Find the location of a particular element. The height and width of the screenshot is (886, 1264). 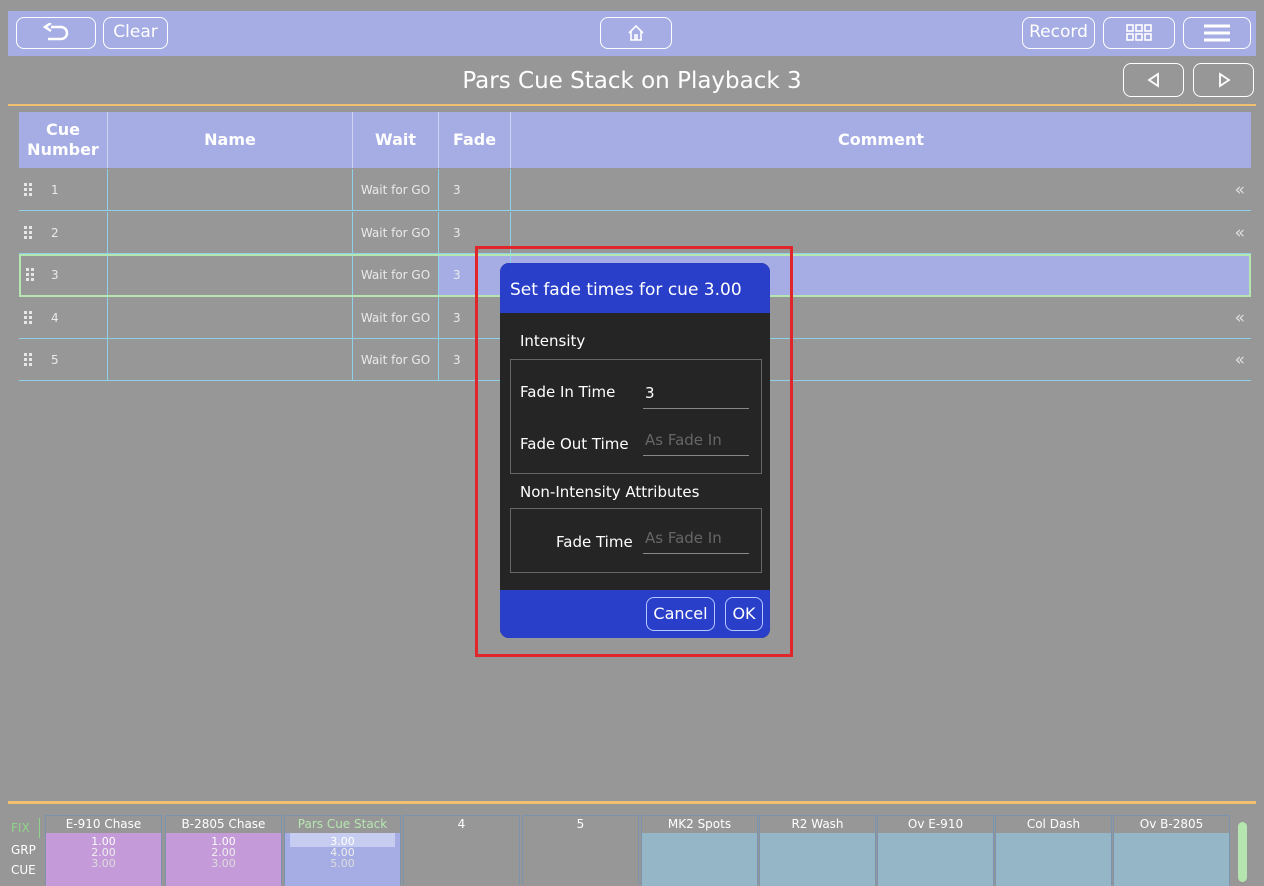

cue-number: 1 is located at coordinates (55, 190).